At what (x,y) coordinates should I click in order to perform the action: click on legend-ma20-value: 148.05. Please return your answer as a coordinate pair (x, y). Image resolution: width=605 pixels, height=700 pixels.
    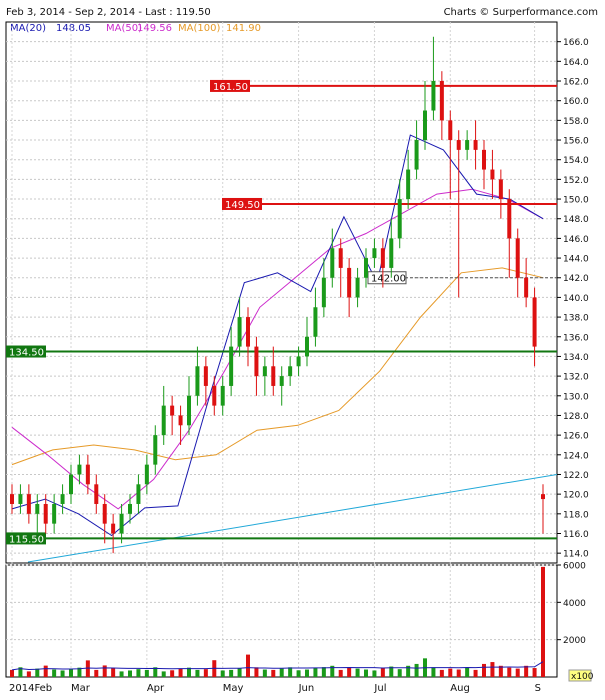
    Looking at the image, I should click on (73, 28).